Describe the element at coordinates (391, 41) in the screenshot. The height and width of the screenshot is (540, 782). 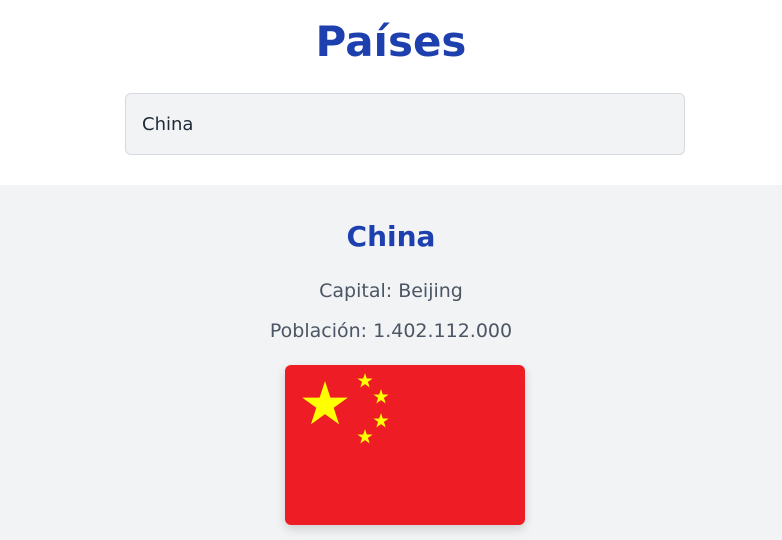
I see `page-title: Países` at that location.